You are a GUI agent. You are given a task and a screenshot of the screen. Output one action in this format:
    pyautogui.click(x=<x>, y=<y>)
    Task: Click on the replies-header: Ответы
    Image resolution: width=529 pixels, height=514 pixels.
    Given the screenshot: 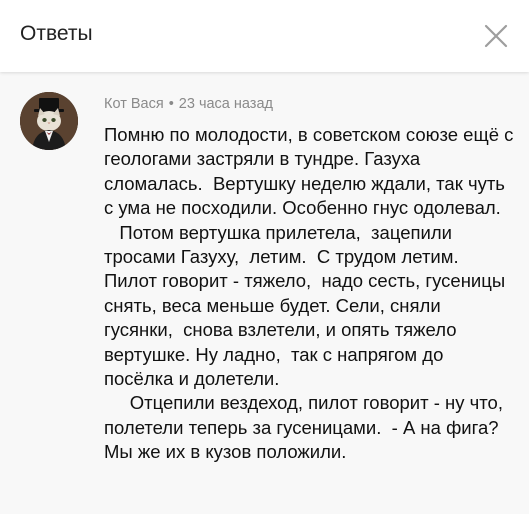 What is the action you would take?
    pyautogui.click(x=264, y=36)
    